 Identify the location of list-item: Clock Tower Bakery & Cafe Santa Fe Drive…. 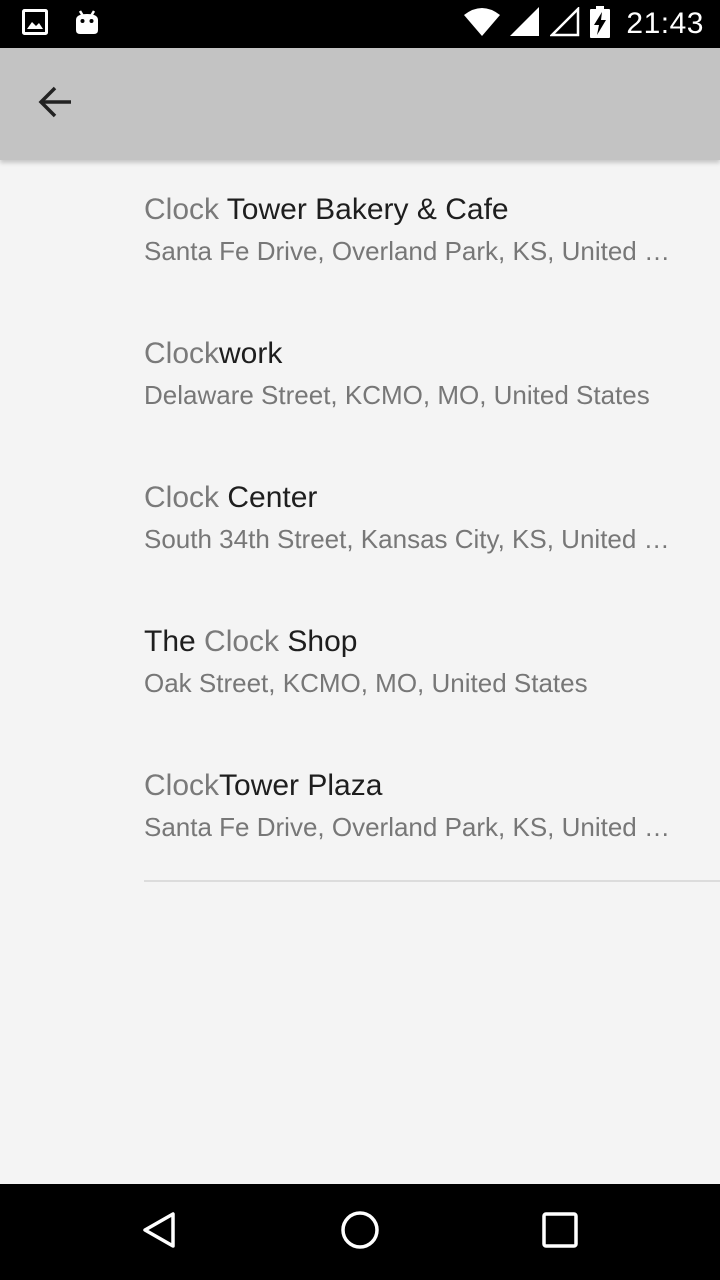
(360, 232).